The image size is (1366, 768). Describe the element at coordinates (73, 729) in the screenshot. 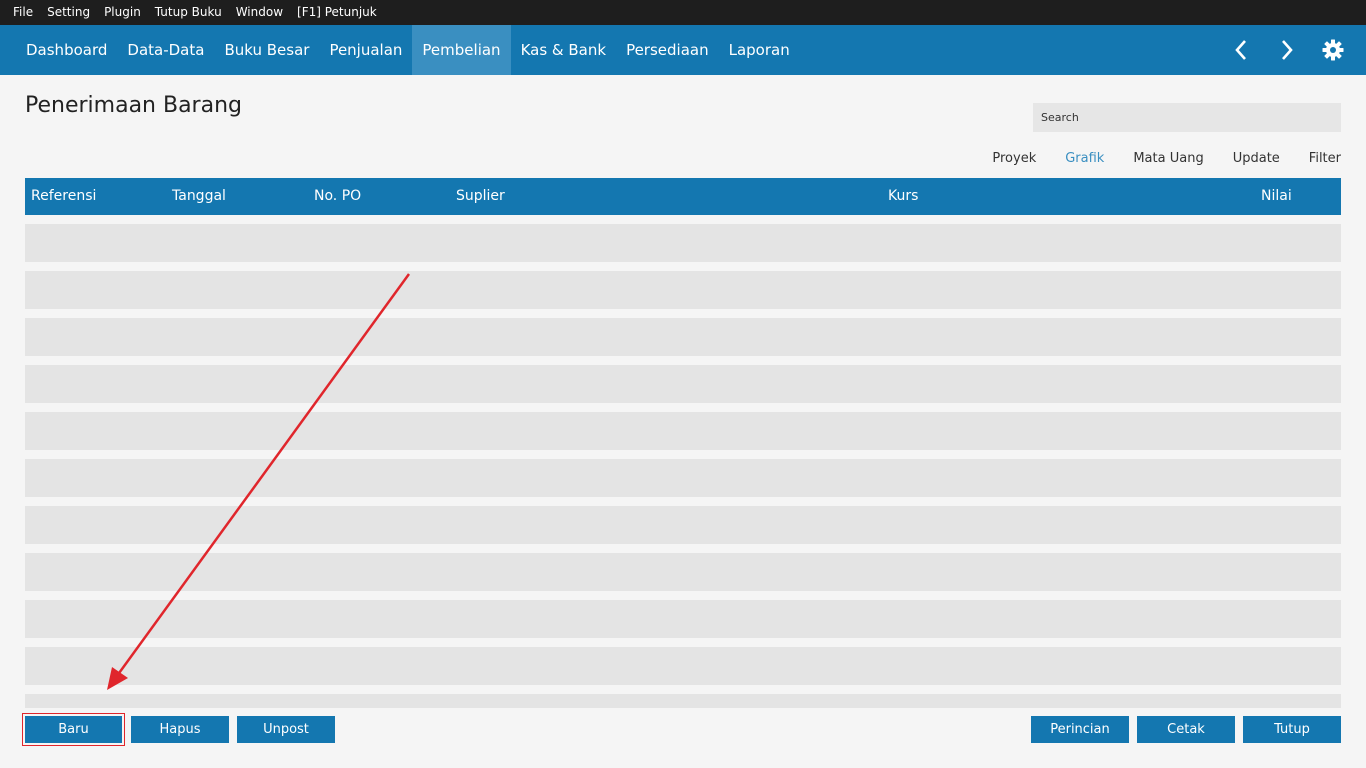

I see `baru-button: Baru` at that location.